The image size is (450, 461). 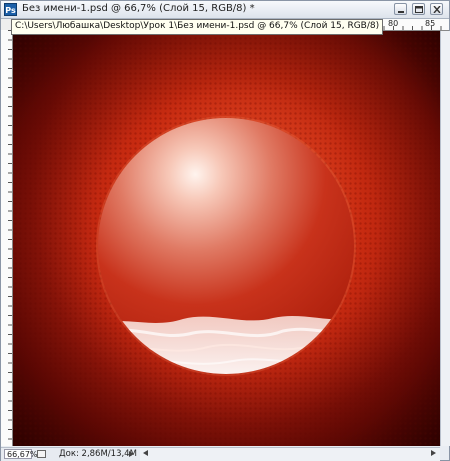 What do you see at coordinates (445, 238) in the screenshot?
I see `vertical-scrollbar` at bounding box center [445, 238].